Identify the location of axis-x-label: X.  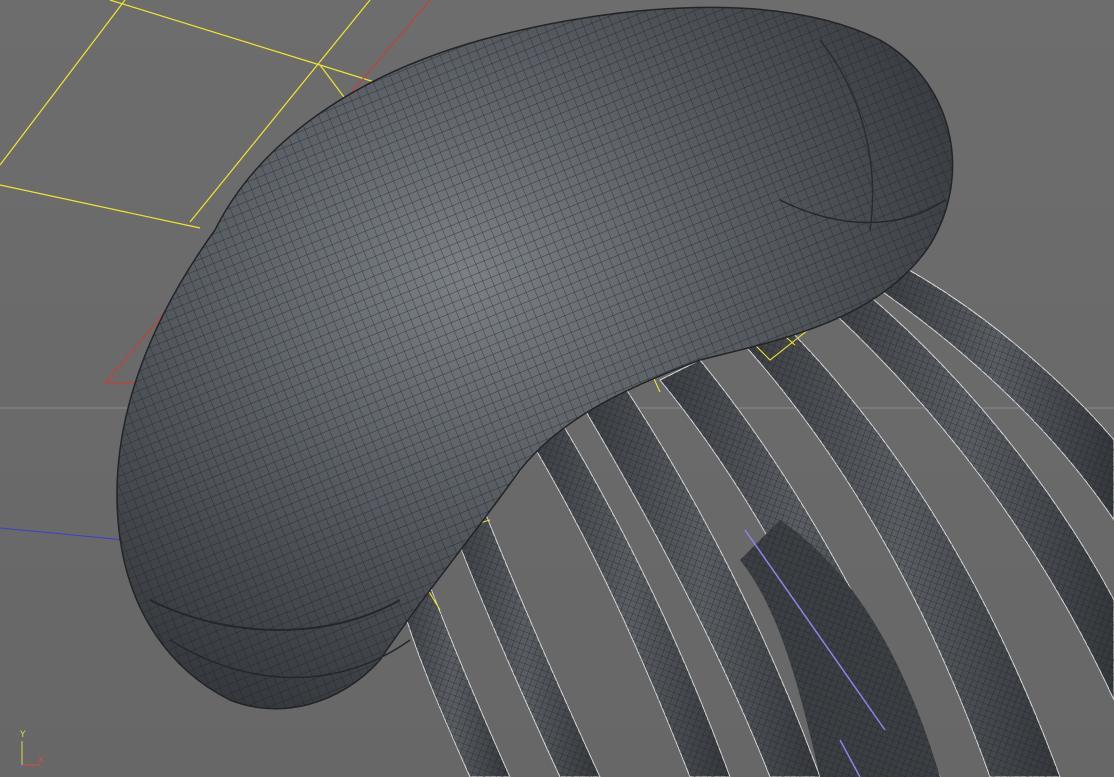
(41, 761).